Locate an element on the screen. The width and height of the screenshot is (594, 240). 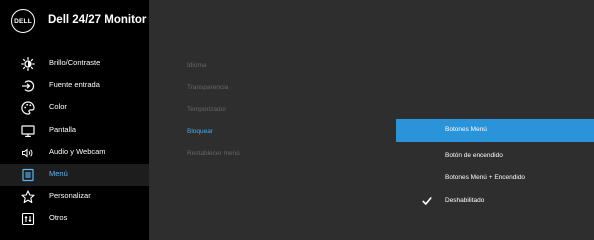
sidebar-item-brillo-contraste: Brillo/Contraste is located at coordinates (74, 64).